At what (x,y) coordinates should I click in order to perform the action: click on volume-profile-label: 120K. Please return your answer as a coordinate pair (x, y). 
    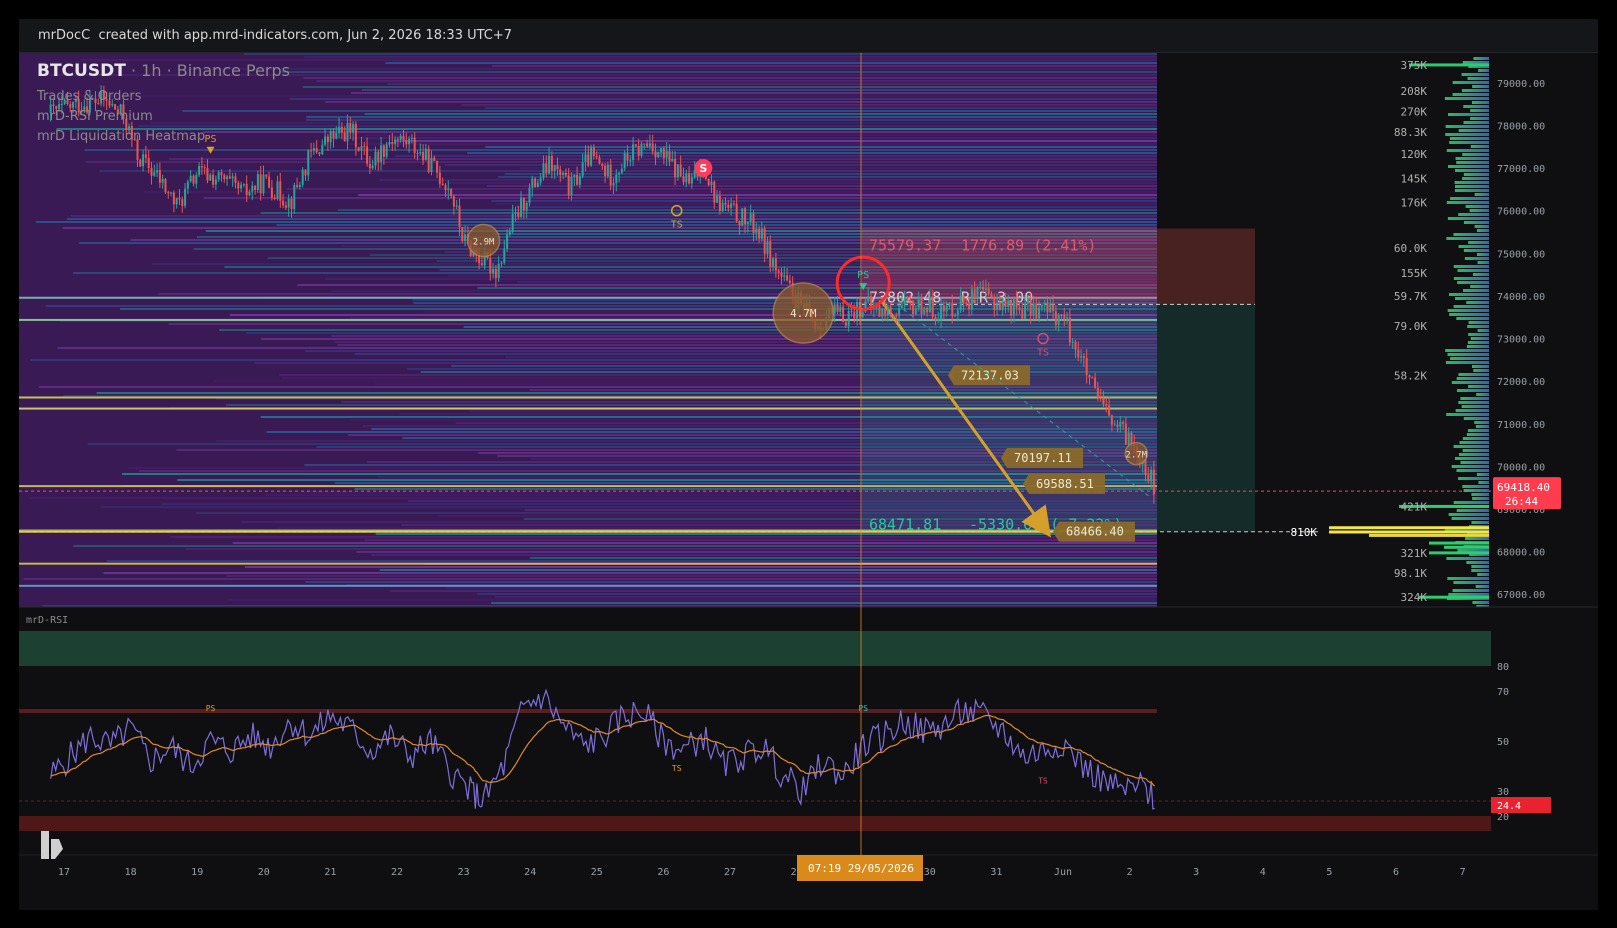
    Looking at the image, I should click on (1414, 154).